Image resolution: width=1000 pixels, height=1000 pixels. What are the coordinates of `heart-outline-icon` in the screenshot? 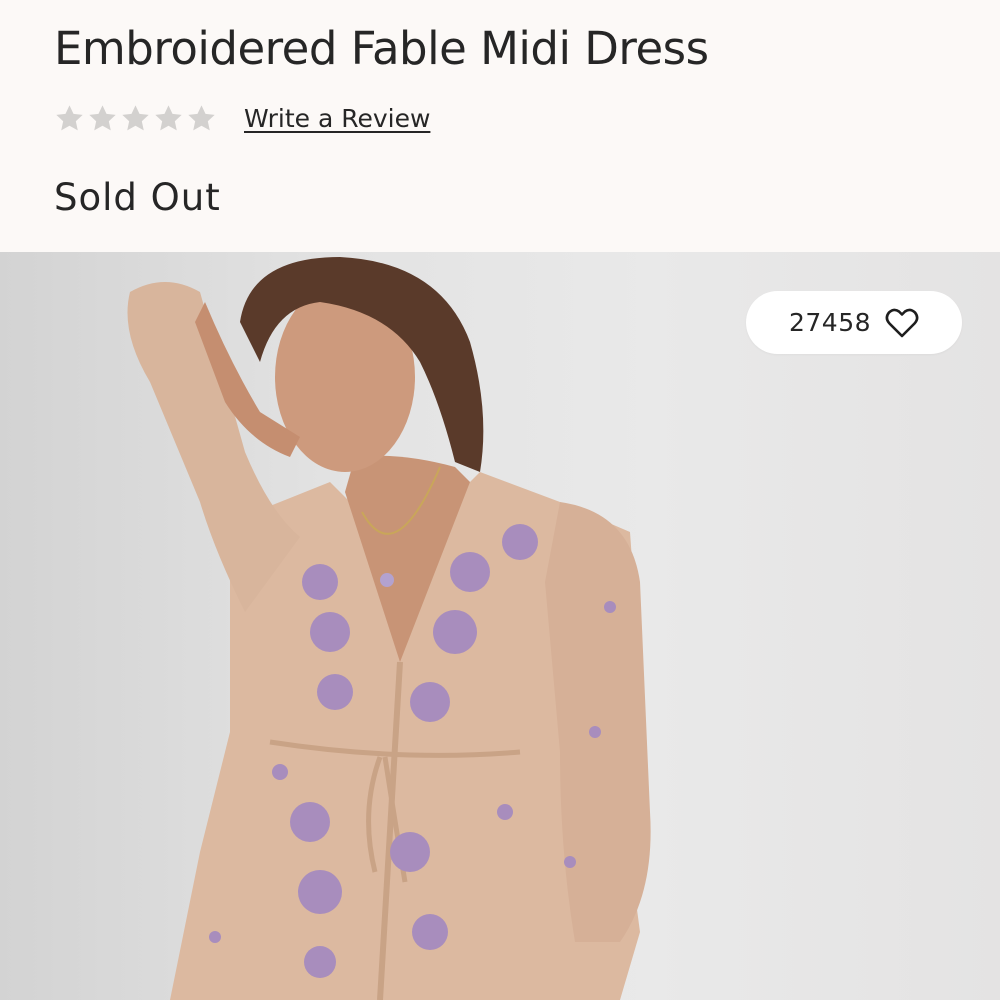 It's located at (902, 323).